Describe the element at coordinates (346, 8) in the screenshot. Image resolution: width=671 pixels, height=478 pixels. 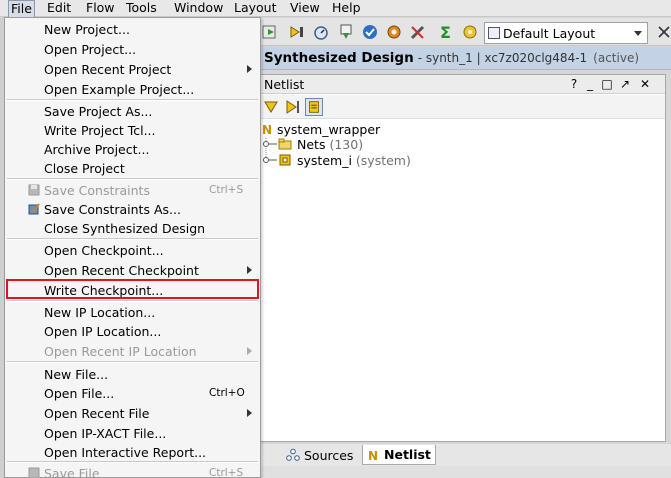
I see `menu-help: Help` at that location.